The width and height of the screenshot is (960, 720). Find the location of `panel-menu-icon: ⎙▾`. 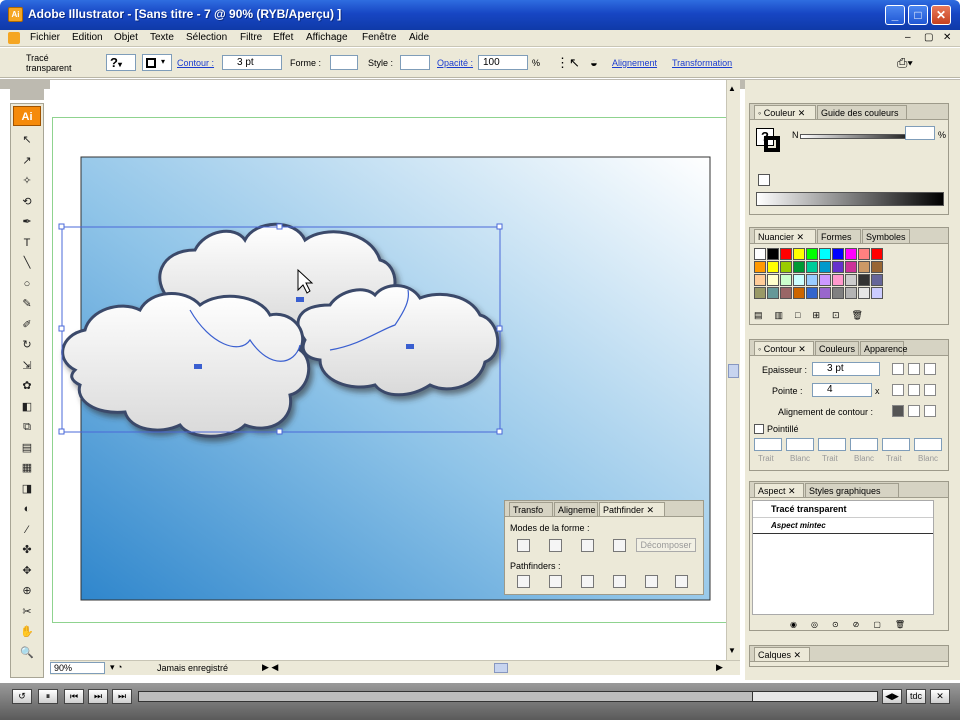

panel-menu-icon: ⎙▾ is located at coordinates (905, 63).